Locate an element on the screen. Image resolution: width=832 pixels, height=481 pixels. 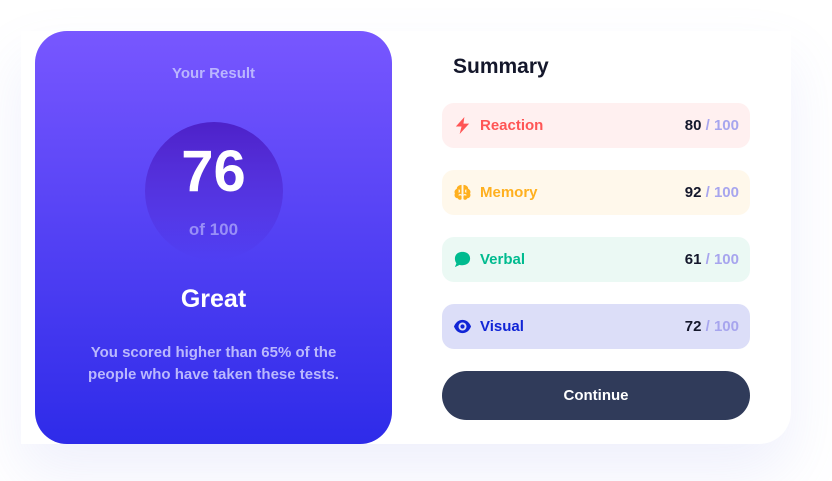
summary-item-visual: Visual 72 / 100 is located at coordinates (596, 326).